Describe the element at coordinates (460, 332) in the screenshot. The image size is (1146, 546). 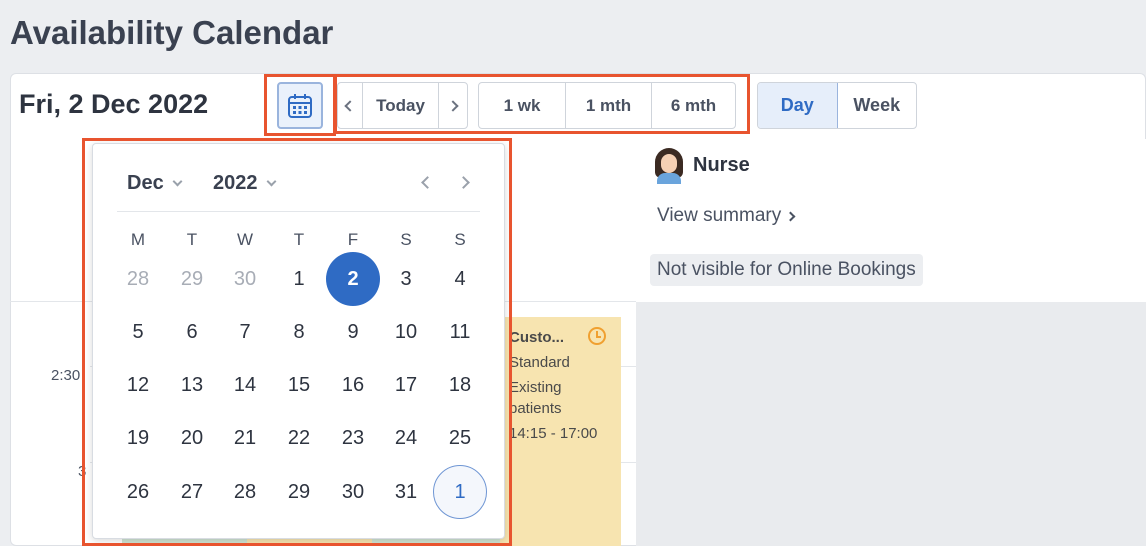
I see `calendar-day: 11` at that location.